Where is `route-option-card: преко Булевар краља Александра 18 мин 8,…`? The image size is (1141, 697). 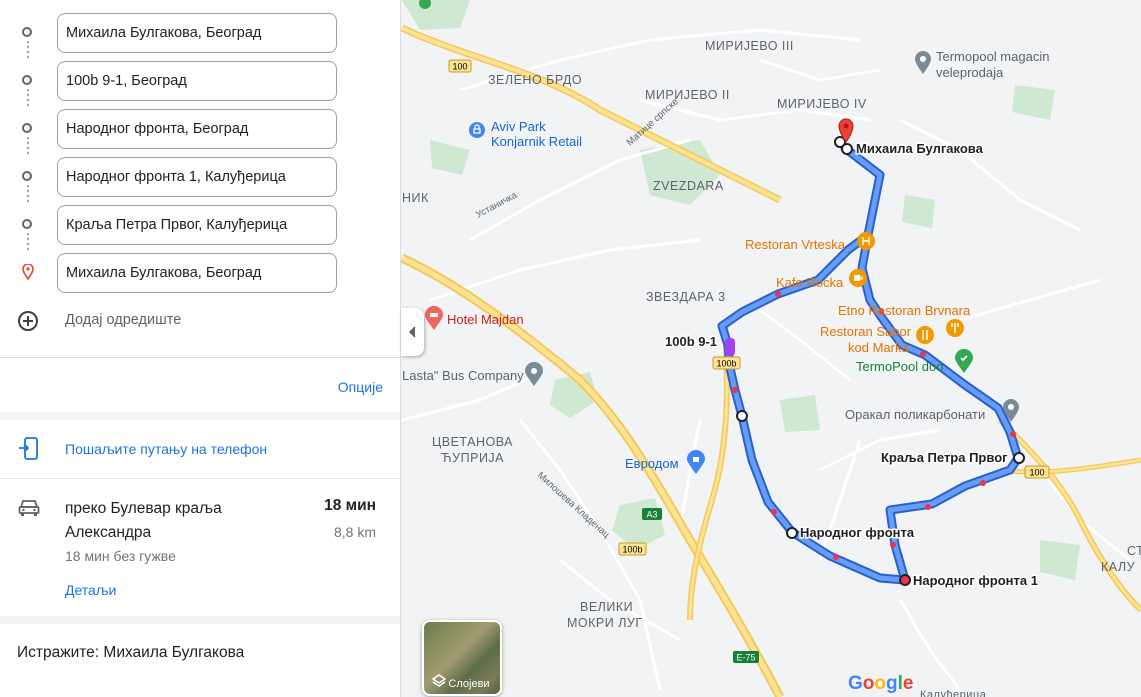 route-option-card: преко Булевар краља Александра 18 мин 8,… is located at coordinates (200, 547).